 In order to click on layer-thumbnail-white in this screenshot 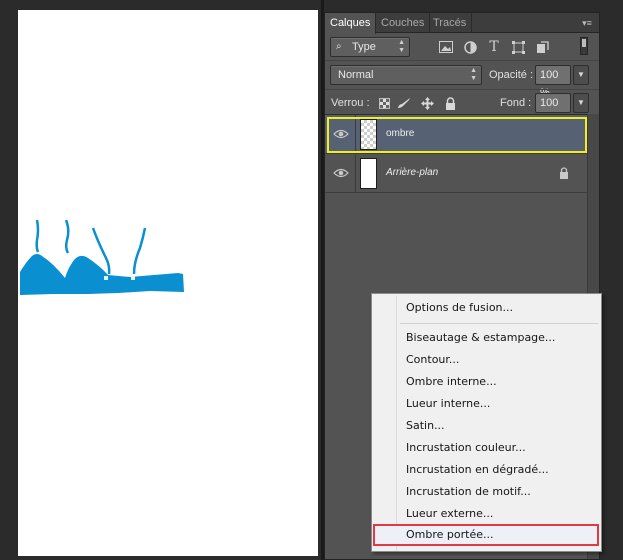, I will do `click(368, 173)`.